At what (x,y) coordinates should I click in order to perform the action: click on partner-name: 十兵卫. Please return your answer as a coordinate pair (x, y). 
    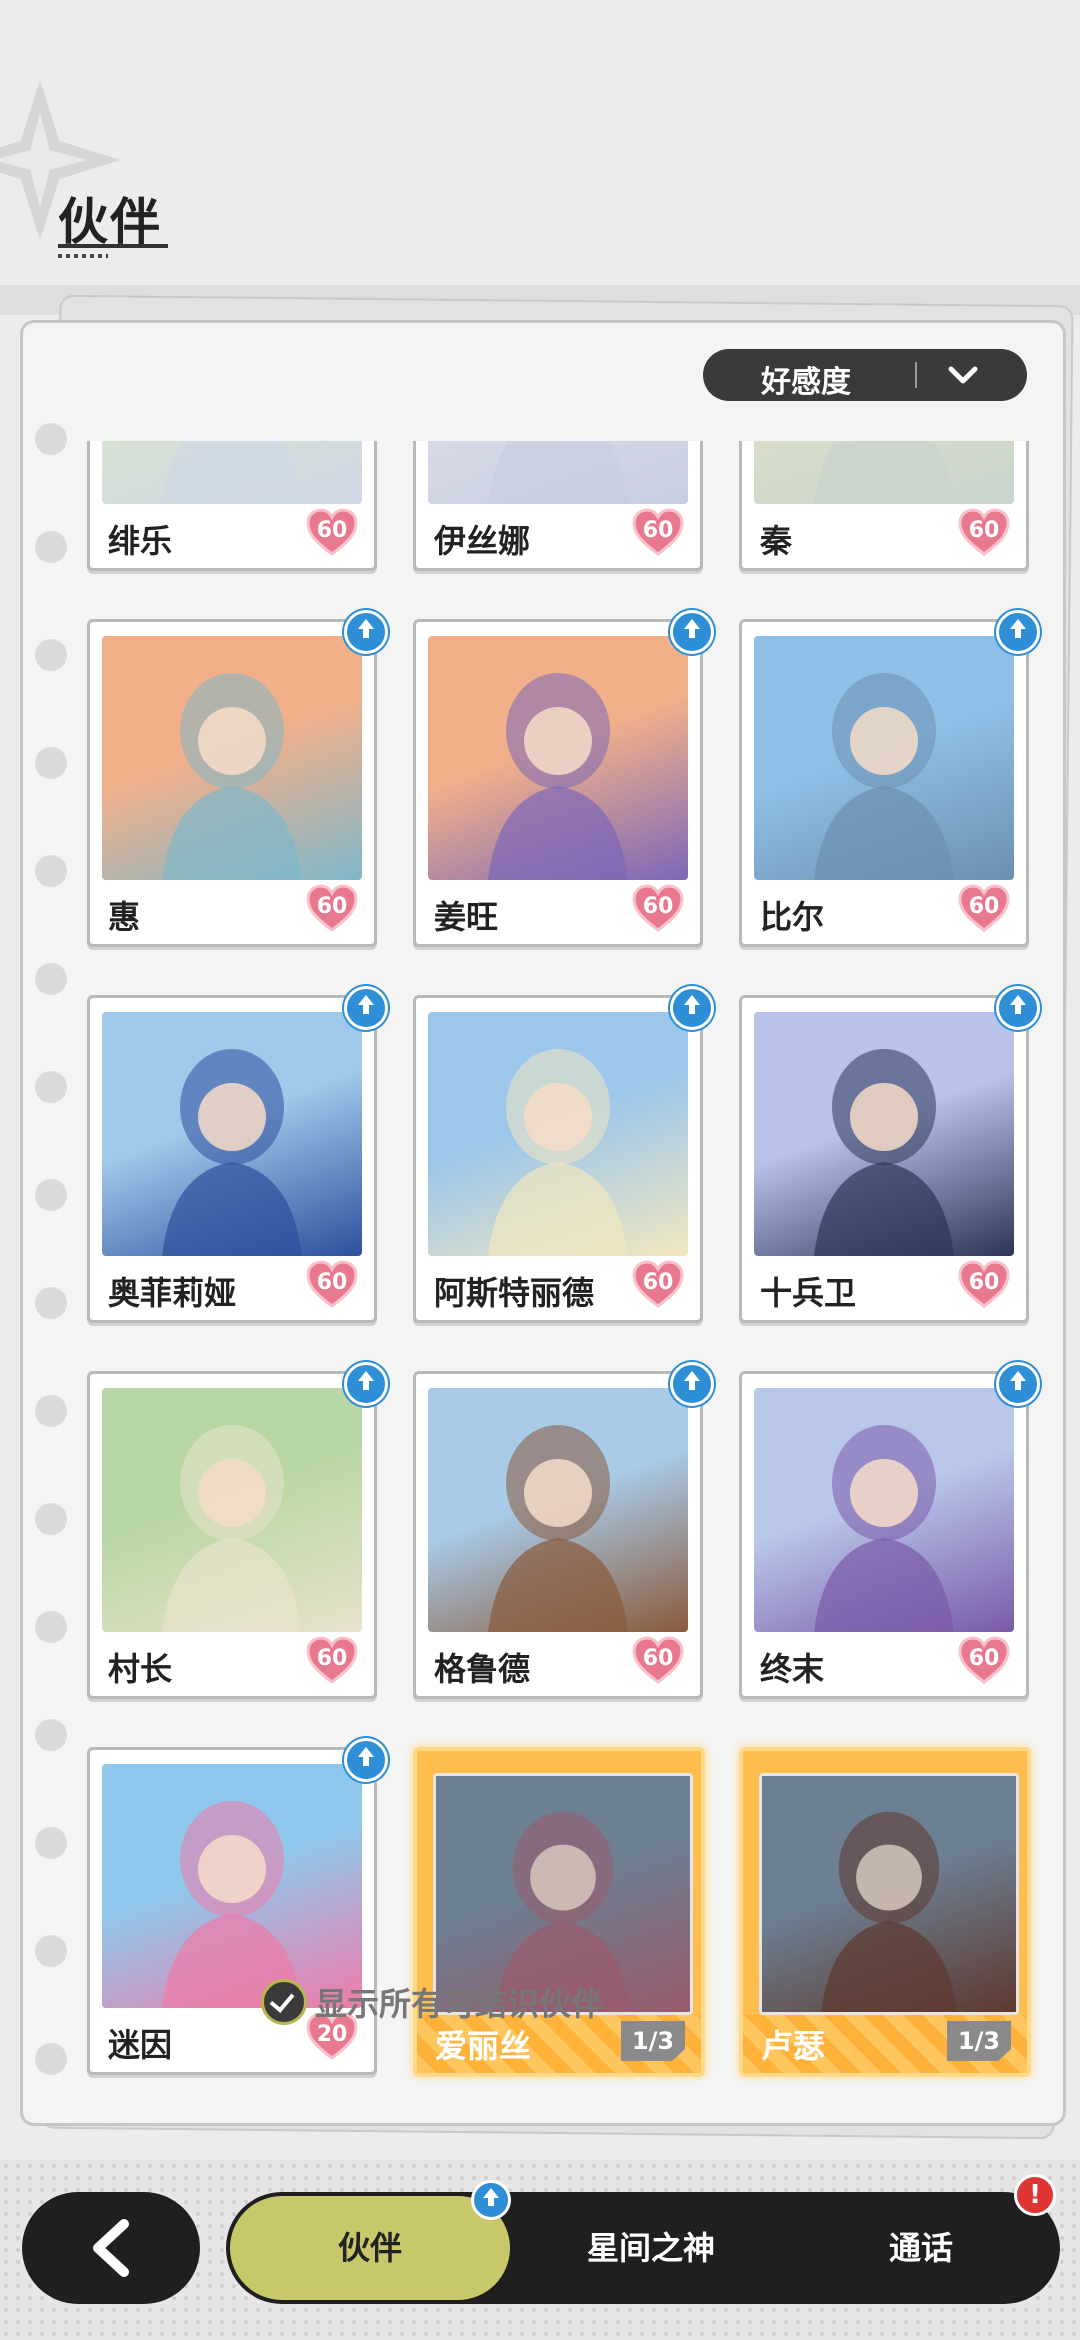
    Looking at the image, I should click on (808, 1293).